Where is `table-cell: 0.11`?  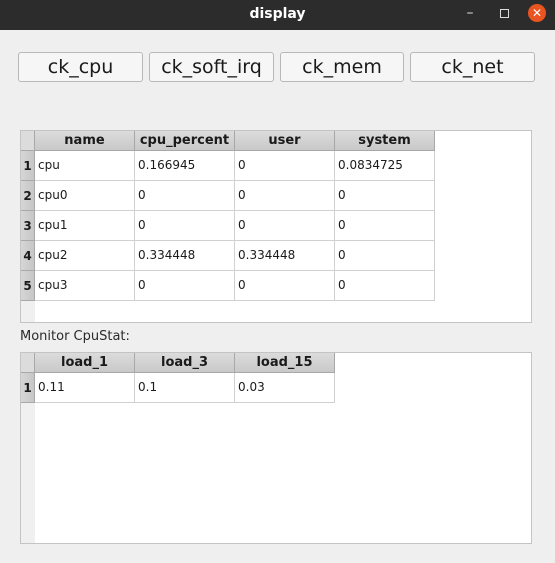
table-cell: 0.11 is located at coordinates (85, 388).